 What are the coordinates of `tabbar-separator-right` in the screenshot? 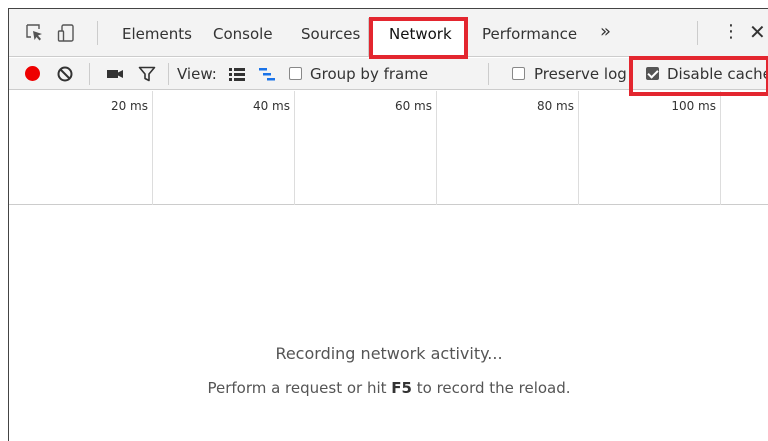 It's located at (697, 33).